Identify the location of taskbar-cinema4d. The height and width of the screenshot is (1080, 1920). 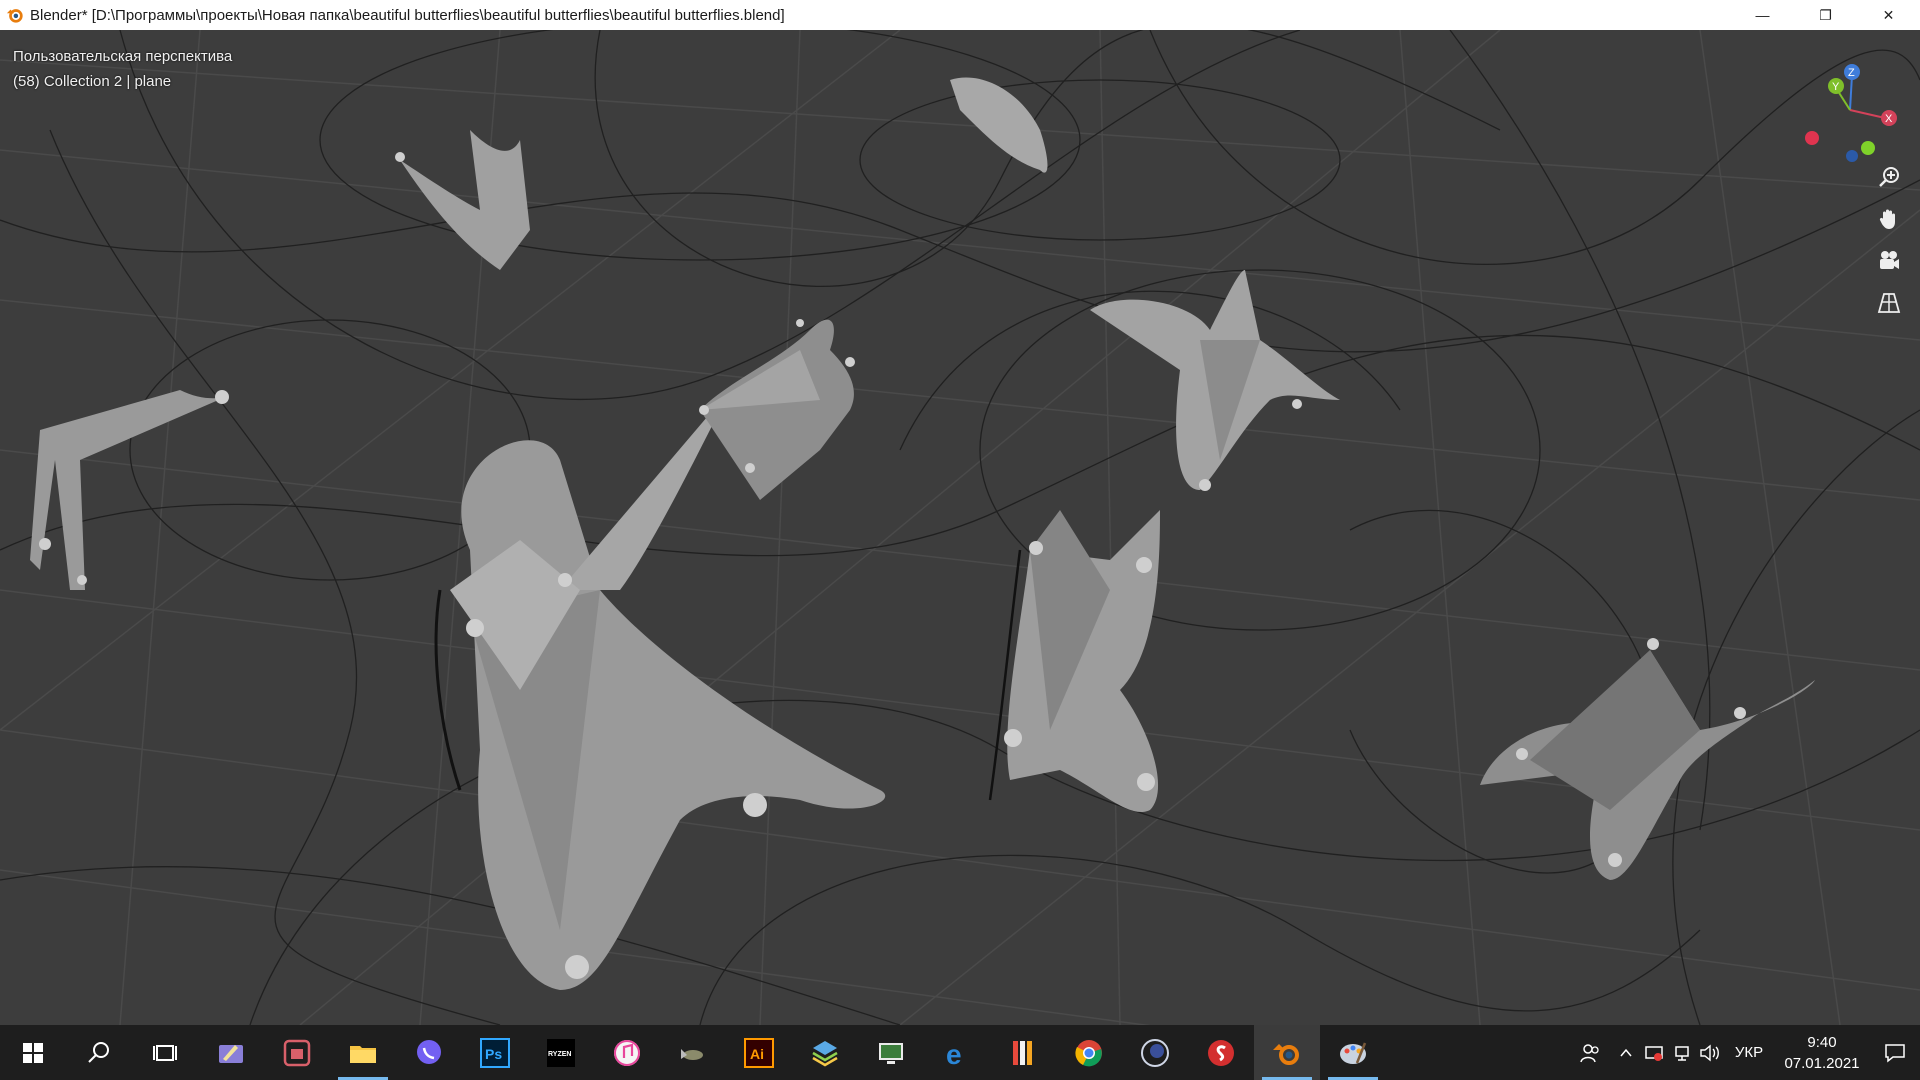
(1155, 1052).